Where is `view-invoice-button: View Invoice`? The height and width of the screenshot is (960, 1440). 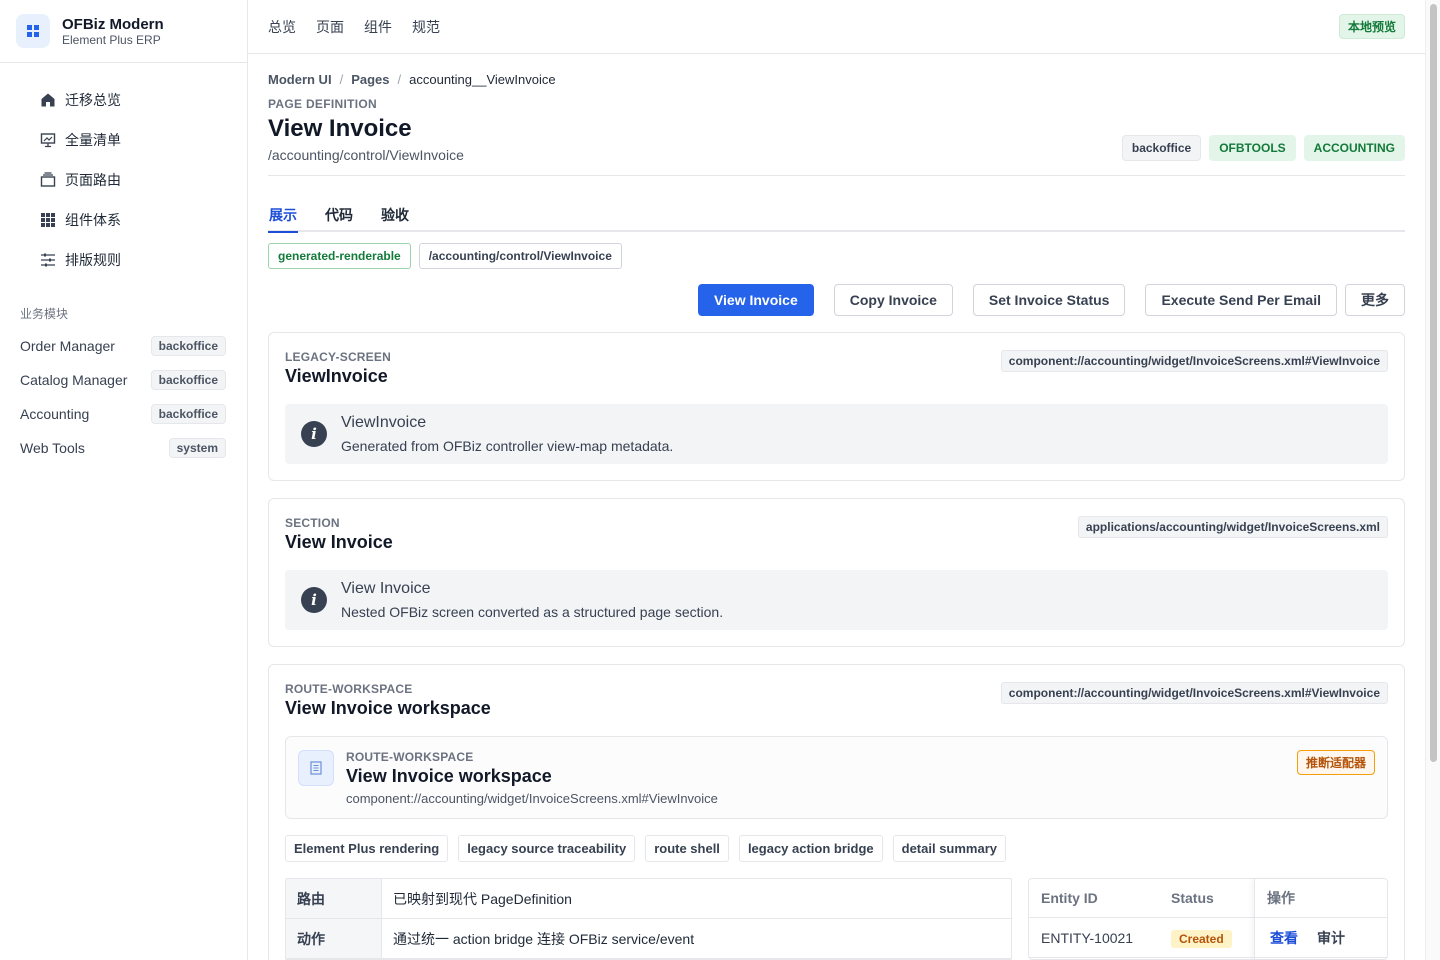
view-invoice-button: View Invoice is located at coordinates (755, 300).